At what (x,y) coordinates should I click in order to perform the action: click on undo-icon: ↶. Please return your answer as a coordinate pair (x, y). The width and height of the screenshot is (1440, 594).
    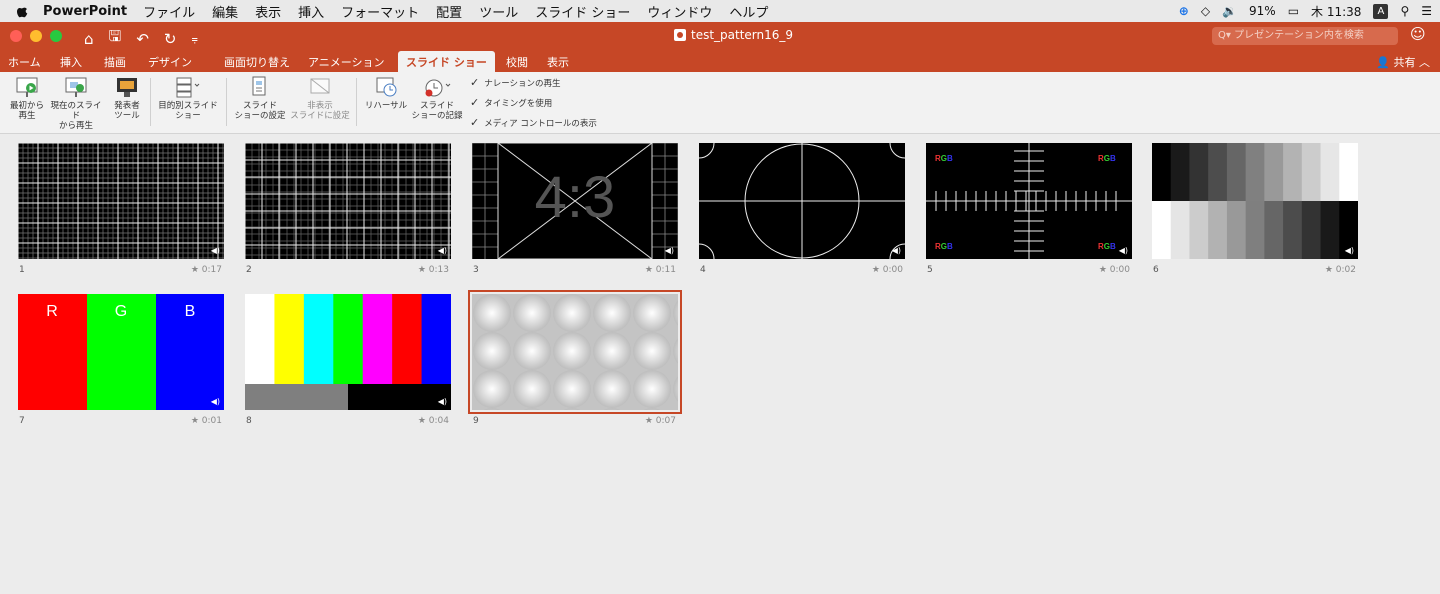
    Looking at the image, I should click on (142, 39).